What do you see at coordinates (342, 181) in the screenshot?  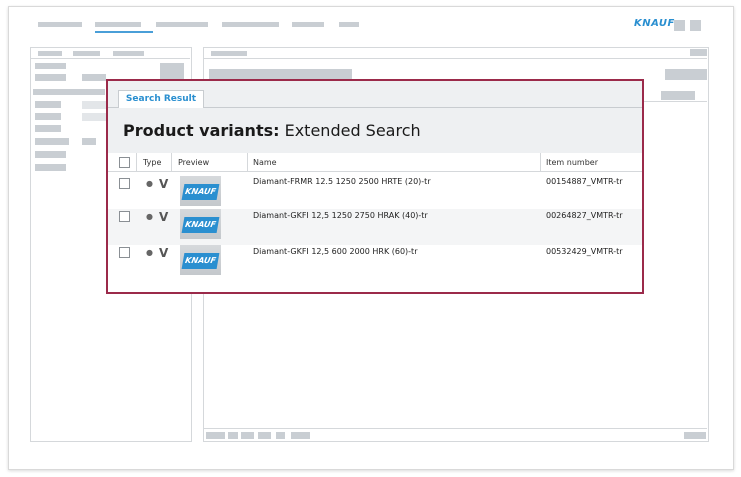 I see `row-name: Diamant-FRMR 12.5 1250 2500 HRTE (20)-tr` at bounding box center [342, 181].